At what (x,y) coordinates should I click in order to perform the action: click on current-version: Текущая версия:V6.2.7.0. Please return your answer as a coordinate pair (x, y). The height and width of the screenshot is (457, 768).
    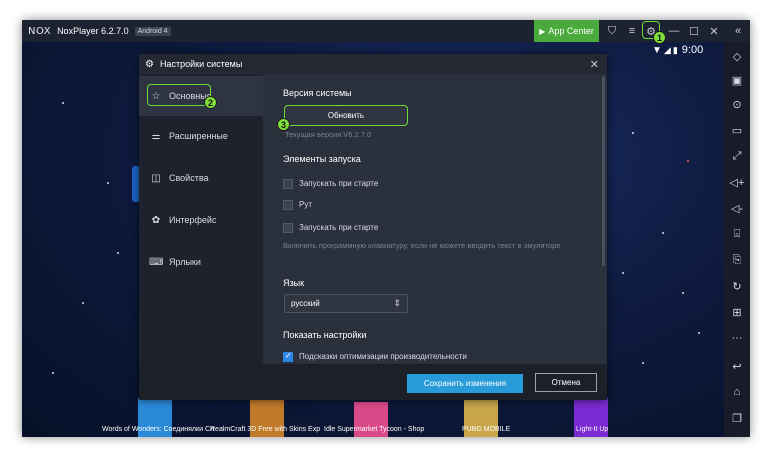
    Looking at the image, I should click on (328, 134).